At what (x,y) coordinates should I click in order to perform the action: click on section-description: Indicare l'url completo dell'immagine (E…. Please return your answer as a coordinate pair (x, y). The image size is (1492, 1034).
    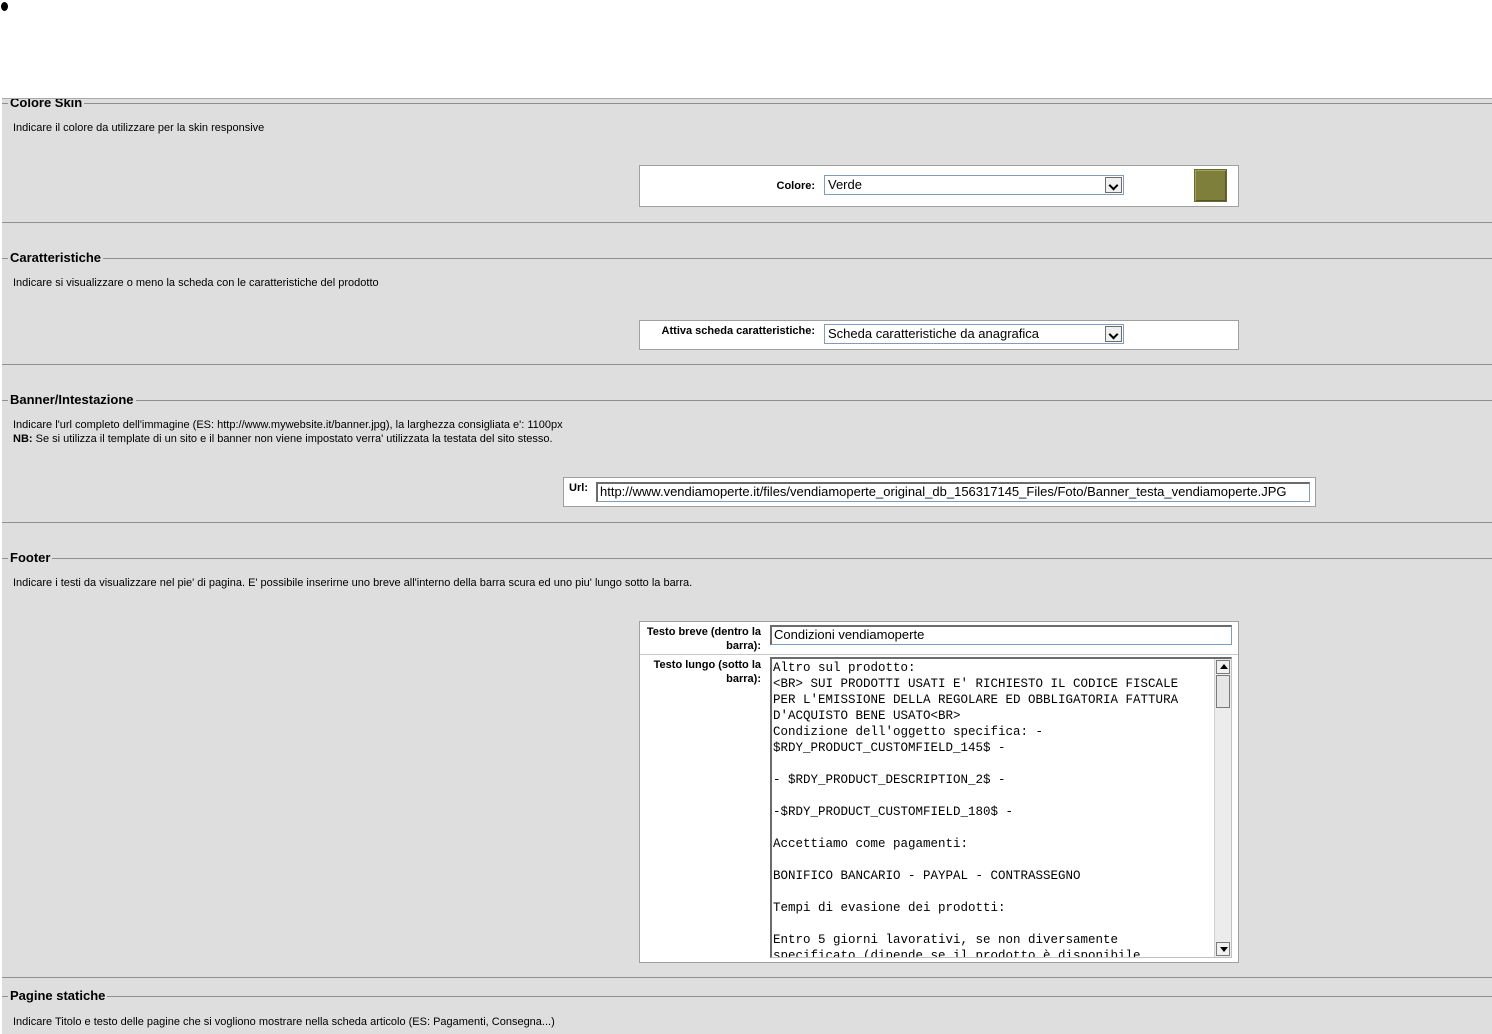
    Looking at the image, I should click on (288, 425).